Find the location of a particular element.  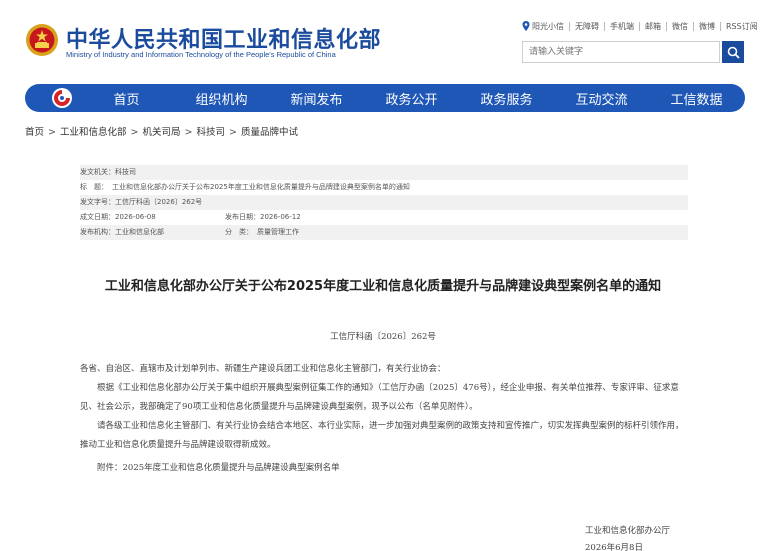

document-attachment: 附件：2025年度工业和信息化质量提升与品牌建设典型案例名单 is located at coordinates (384, 468).